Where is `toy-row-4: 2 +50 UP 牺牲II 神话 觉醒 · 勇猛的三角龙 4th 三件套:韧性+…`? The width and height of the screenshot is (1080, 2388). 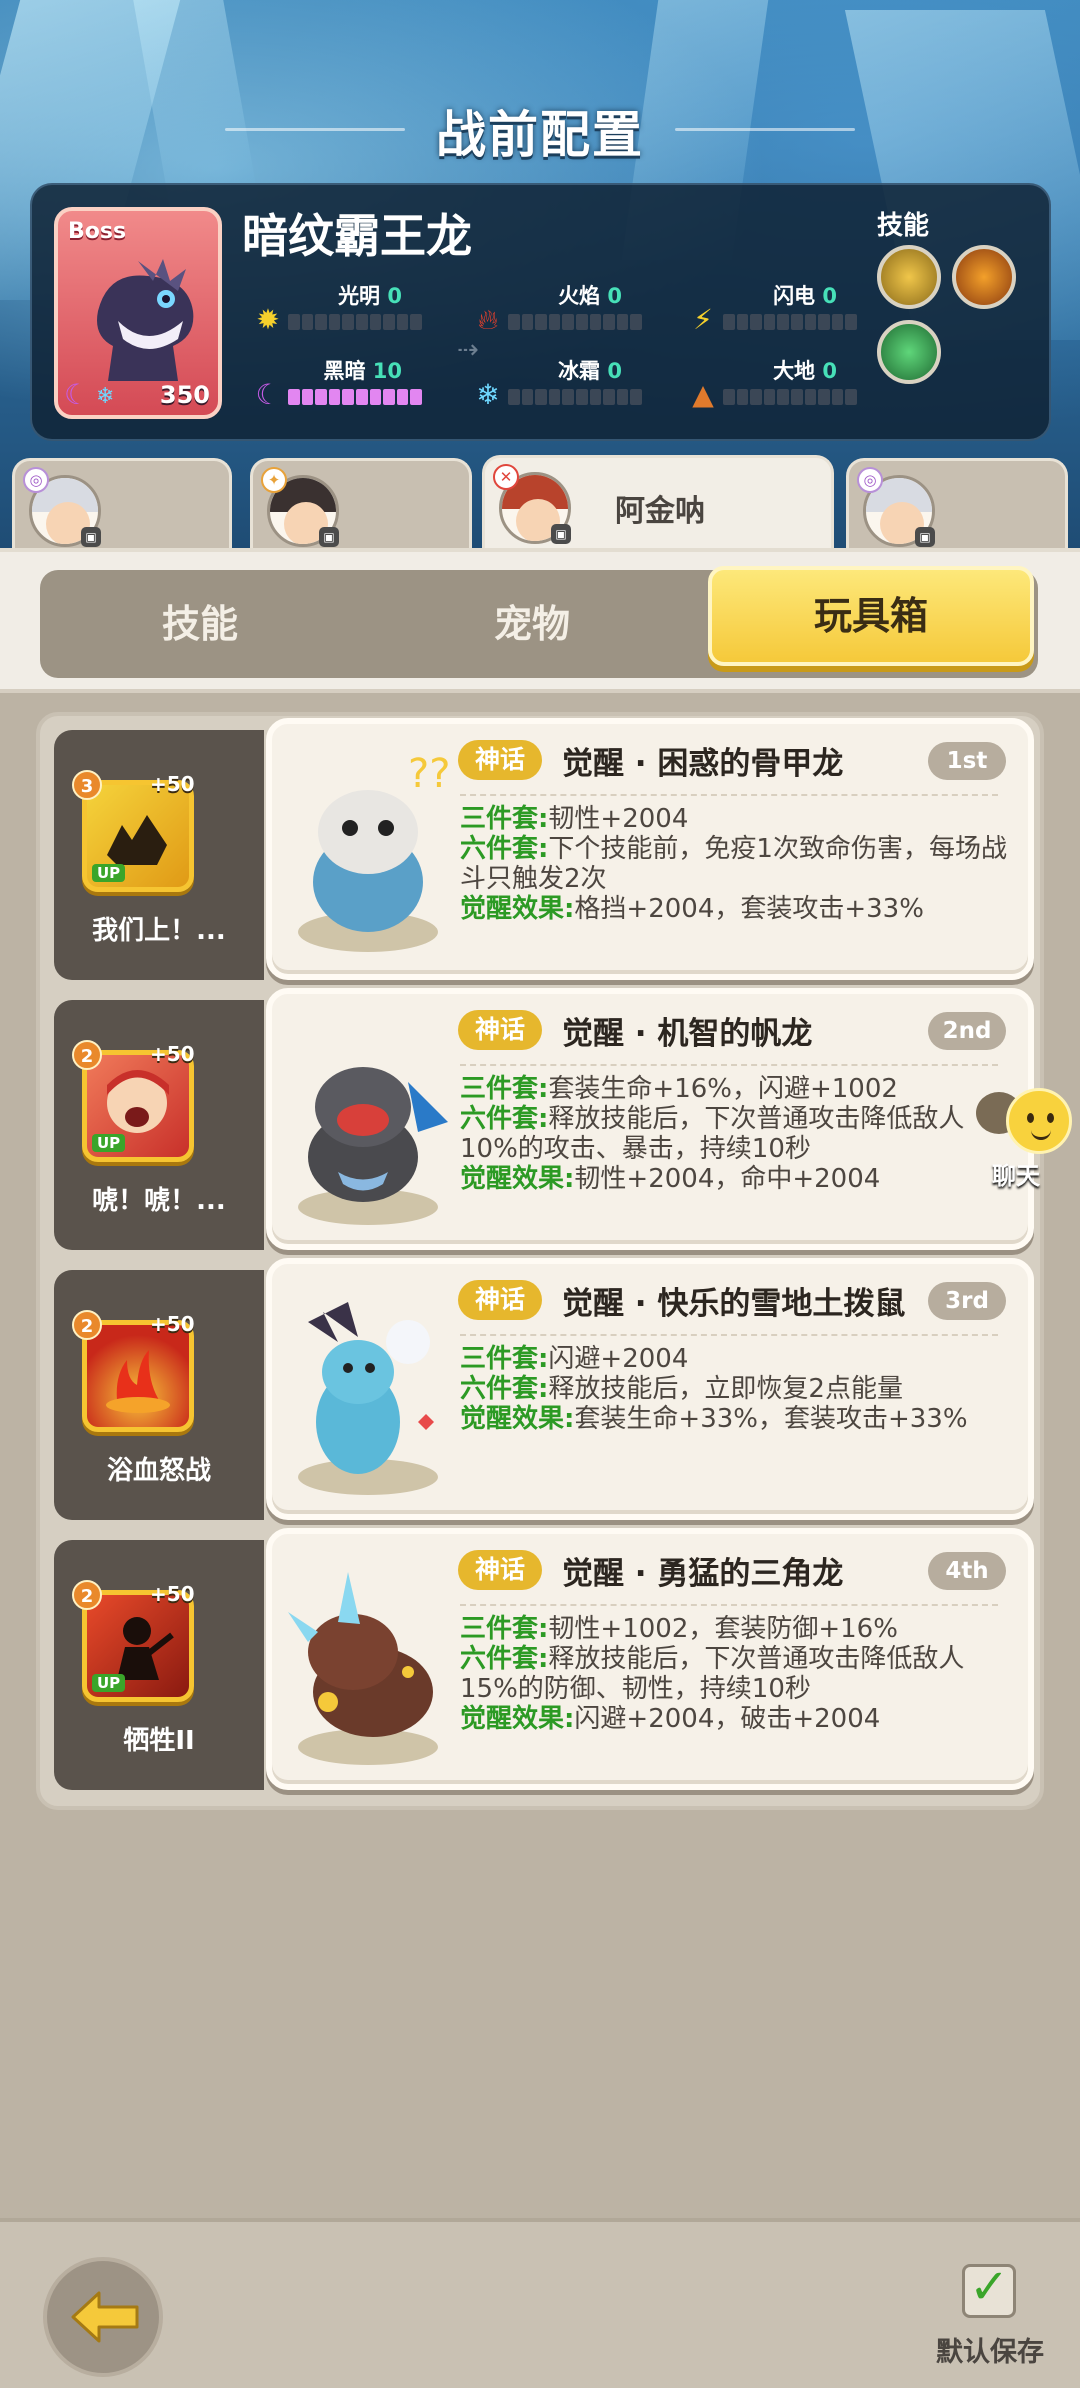 toy-row-4: 2 +50 UP 牺牲II 神话 觉醒 · 勇猛的三角龙 4th 三件套:韧性+… is located at coordinates (544, 1659).